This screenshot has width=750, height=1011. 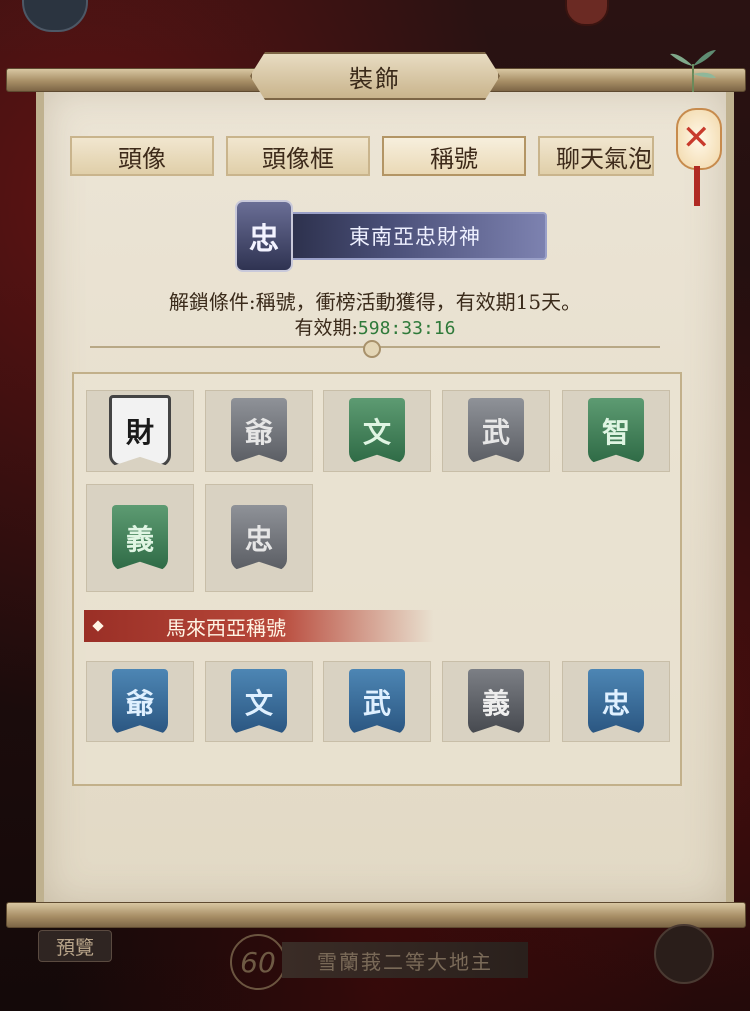 I want to click on tab-title: 稱號, so click(x=454, y=156).